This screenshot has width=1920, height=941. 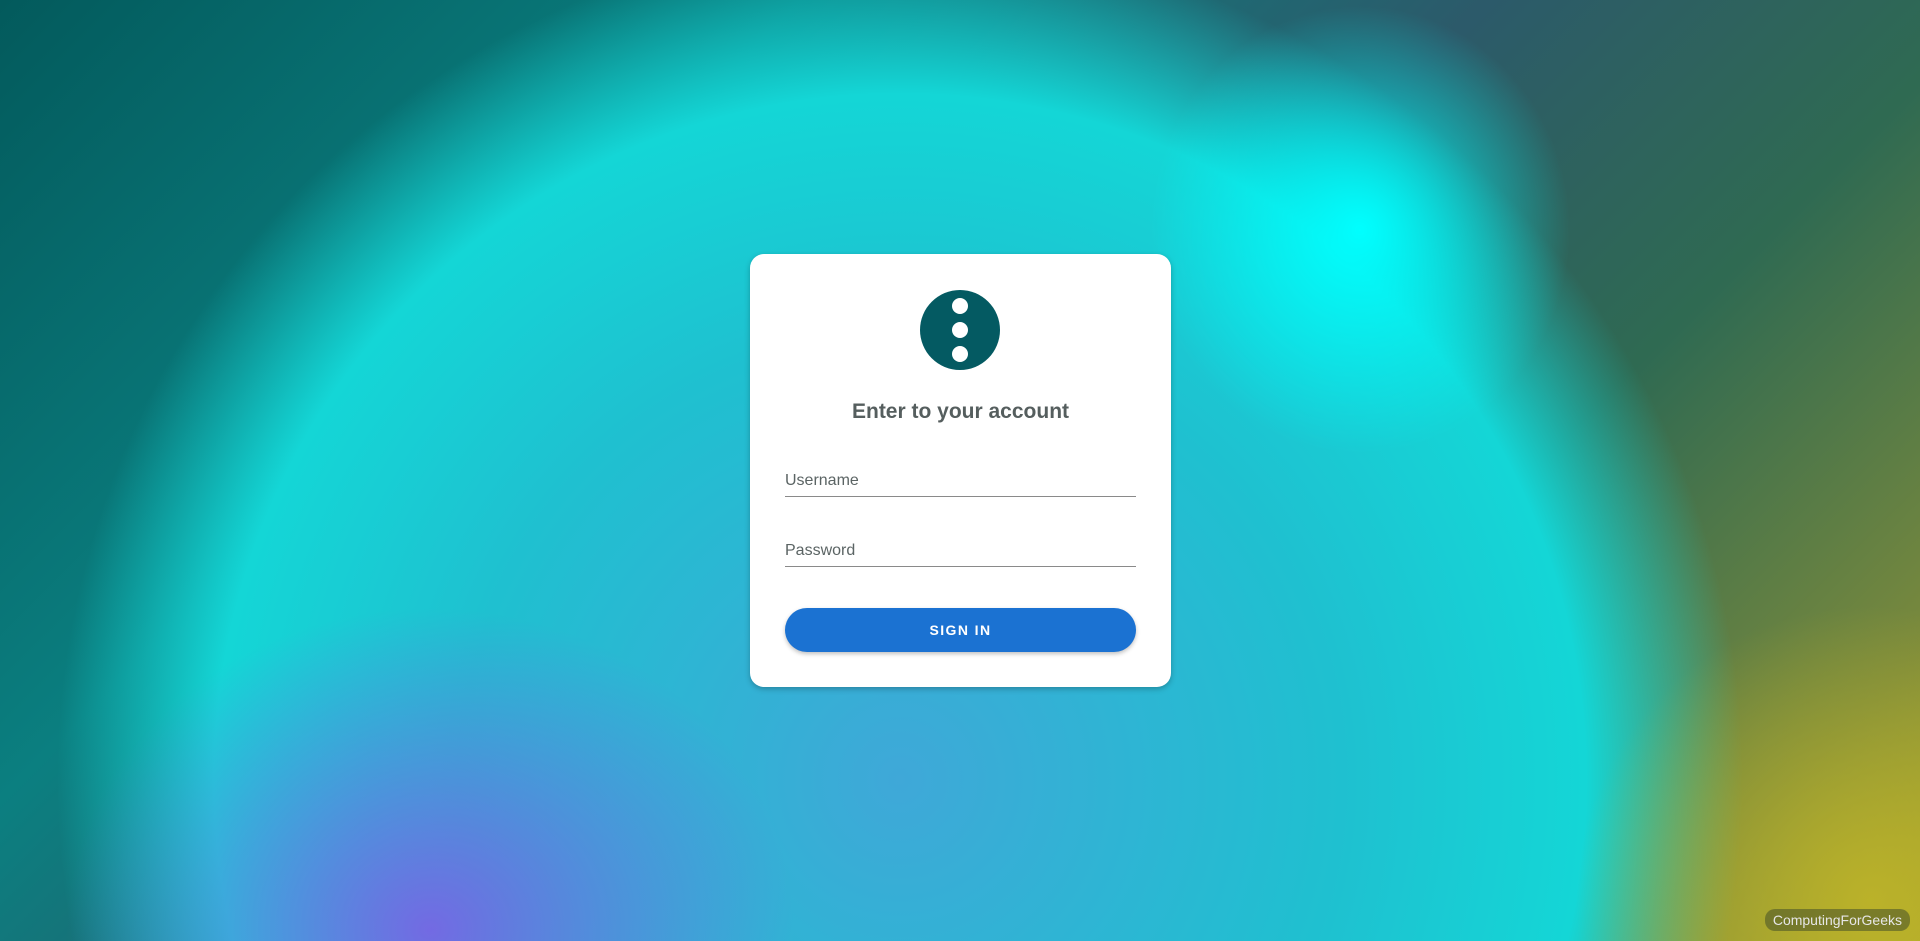 What do you see at coordinates (960, 630) in the screenshot?
I see `sign-in-button: SIGN IN` at bounding box center [960, 630].